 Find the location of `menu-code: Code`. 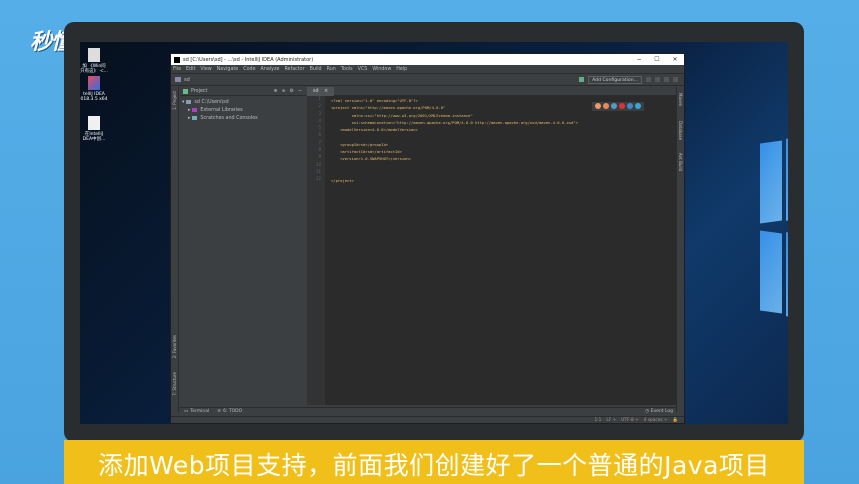

menu-code: Code is located at coordinates (249, 69).